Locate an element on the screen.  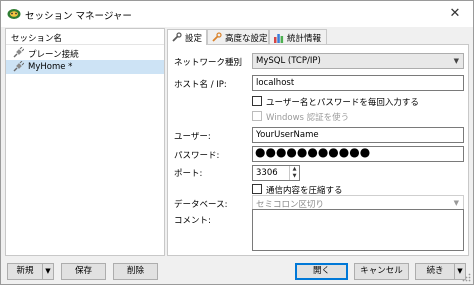
wrench-orange-icon is located at coordinates (217, 37).